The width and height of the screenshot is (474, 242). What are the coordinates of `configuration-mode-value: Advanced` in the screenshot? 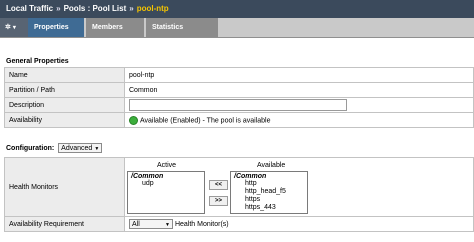 It's located at (77, 148).